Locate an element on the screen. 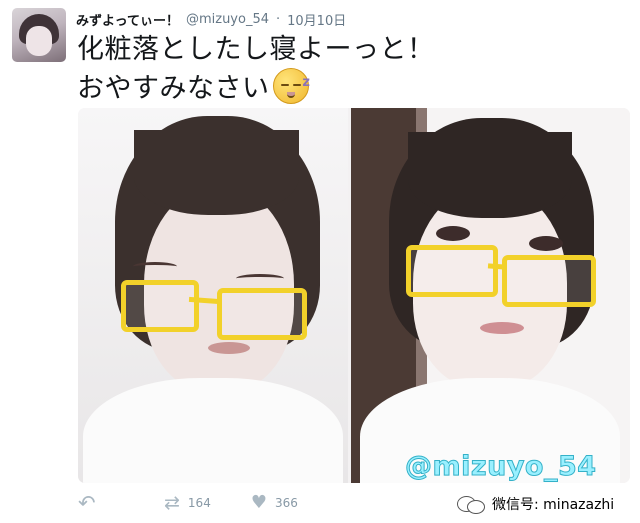  like-count: 366 is located at coordinates (286, 503).